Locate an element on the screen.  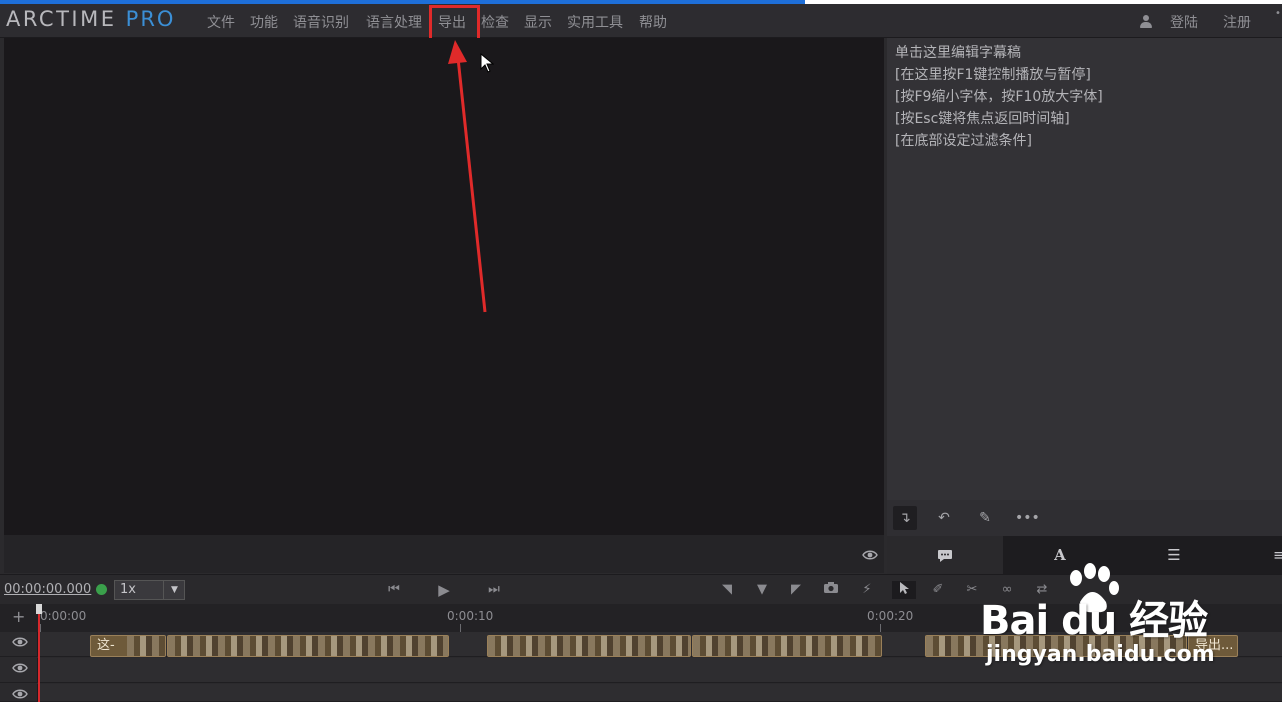
register-link: 注册 is located at coordinates (1237, 22).